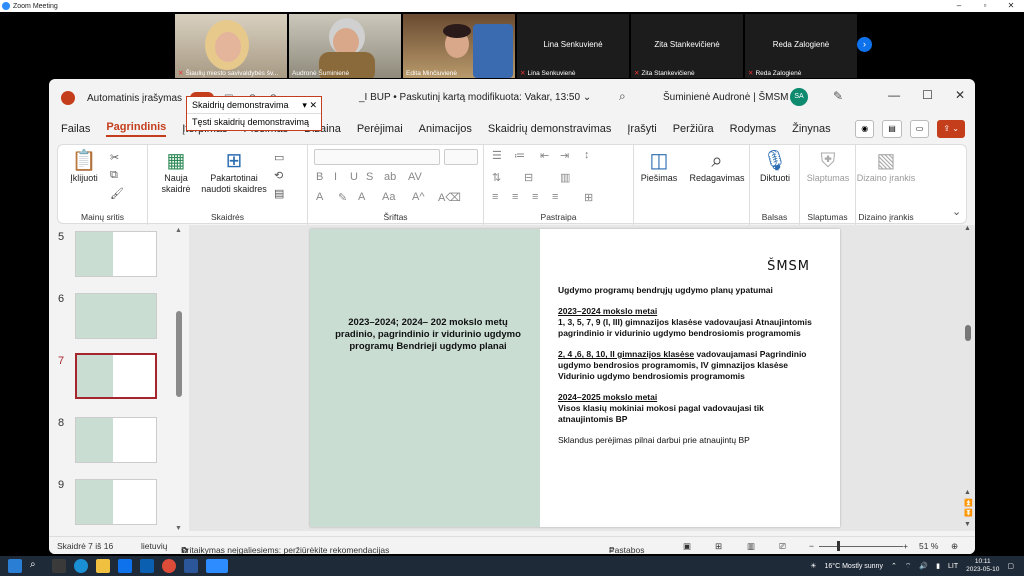  I want to click on tab-view: Rodymas, so click(753, 129).